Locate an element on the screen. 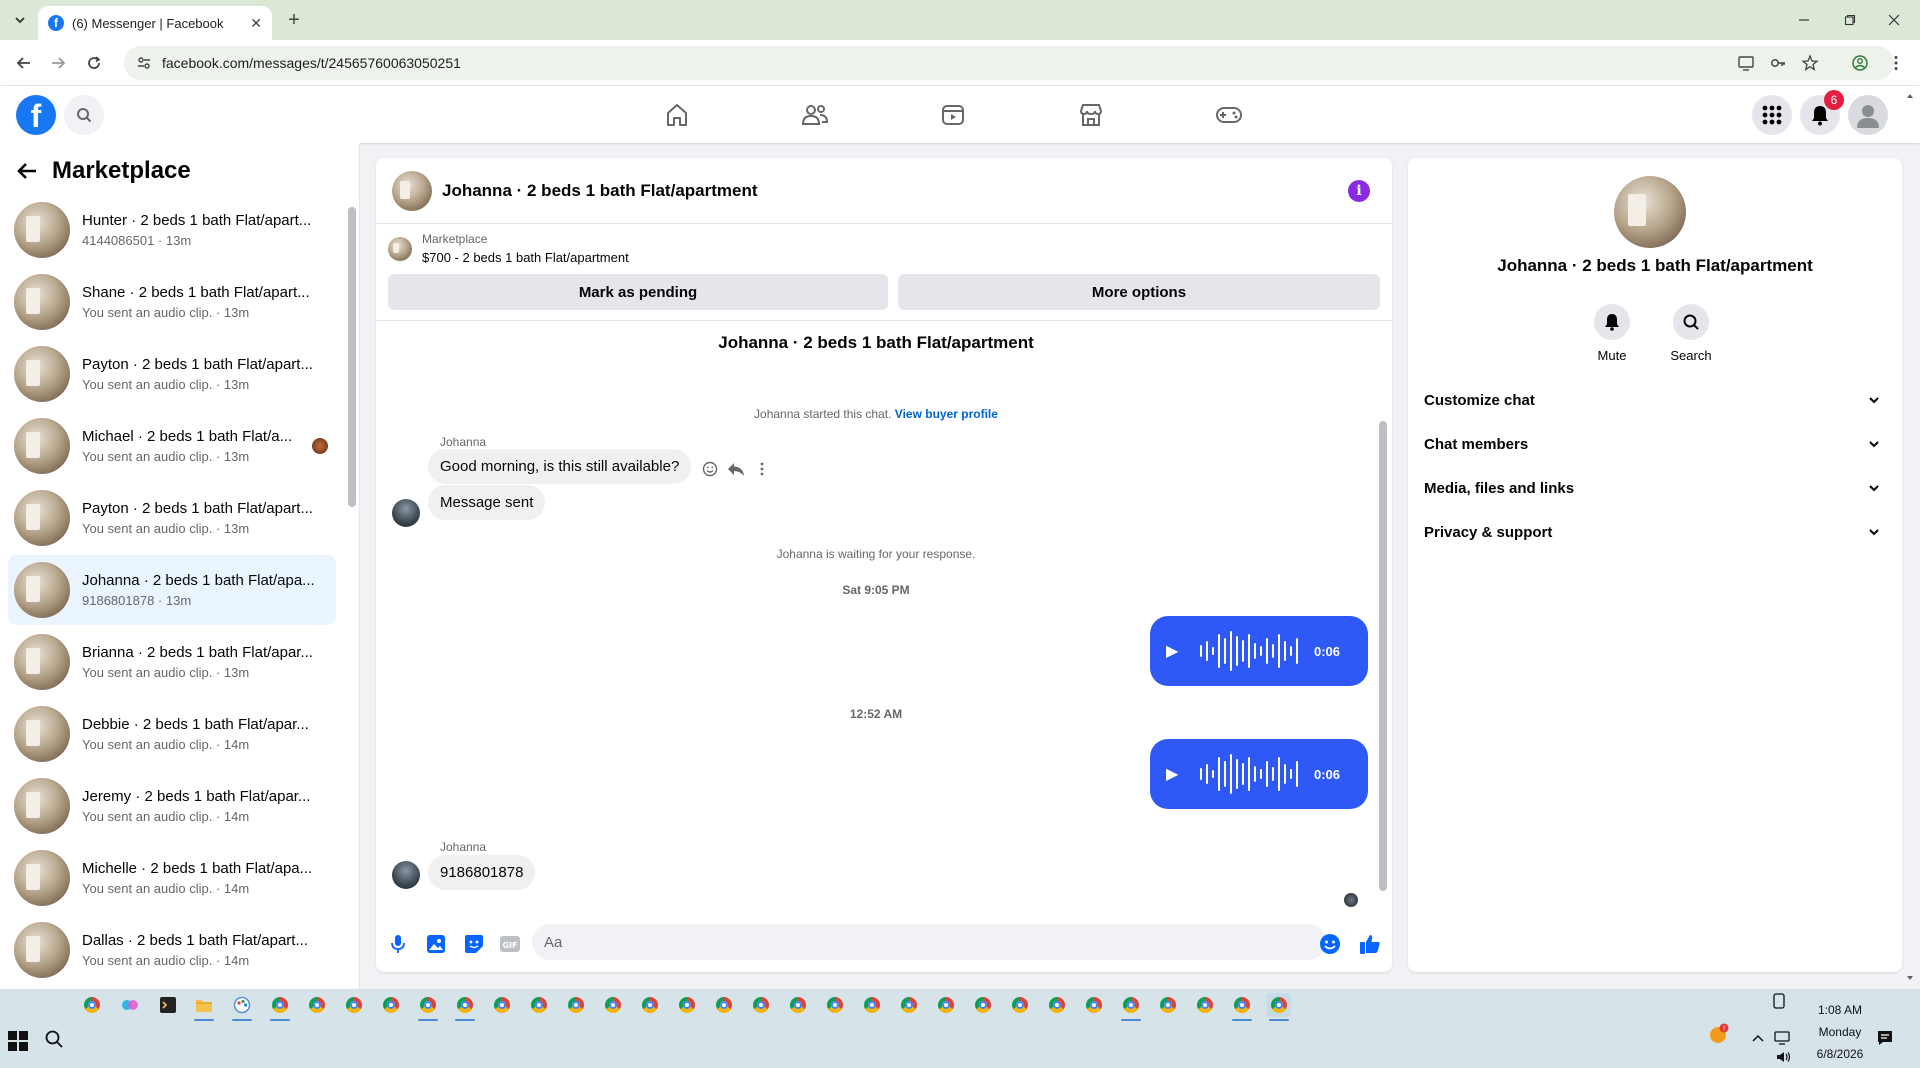  tab-search-button is located at coordinates (20, 20).